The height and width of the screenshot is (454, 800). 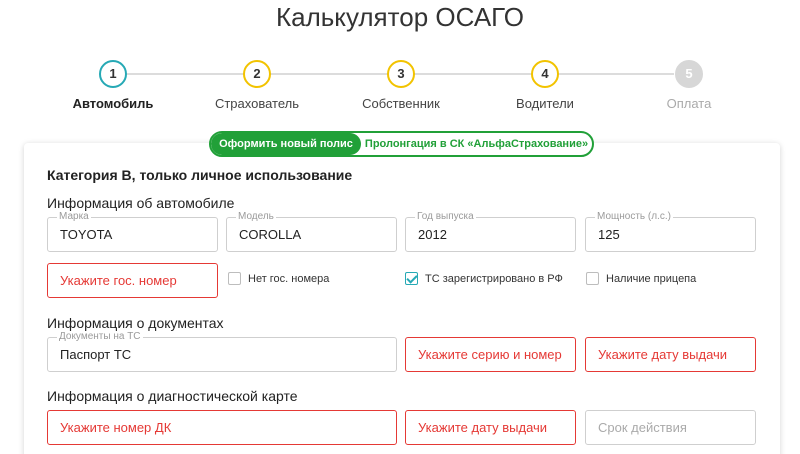 I want to click on step-number: 3, so click(x=401, y=74).